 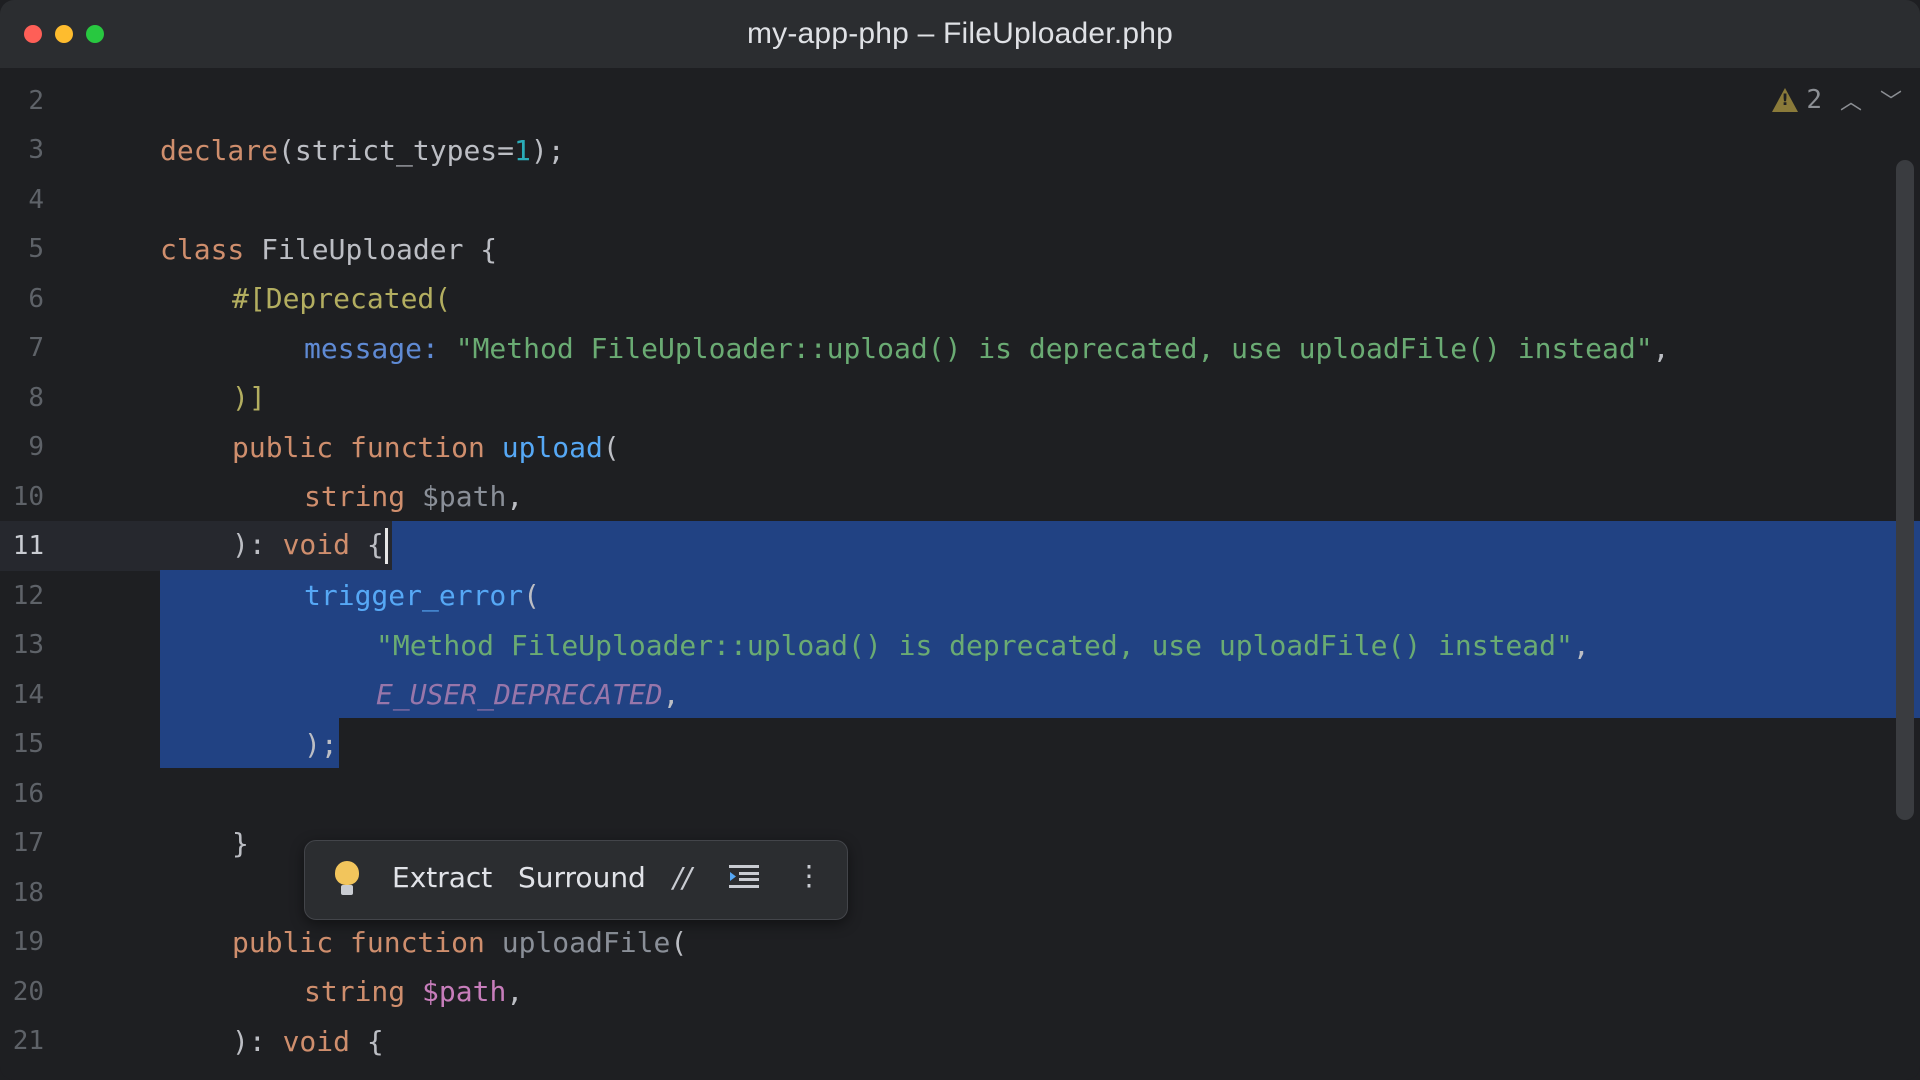 I want to click on code-token: (, so click(x=611, y=447).